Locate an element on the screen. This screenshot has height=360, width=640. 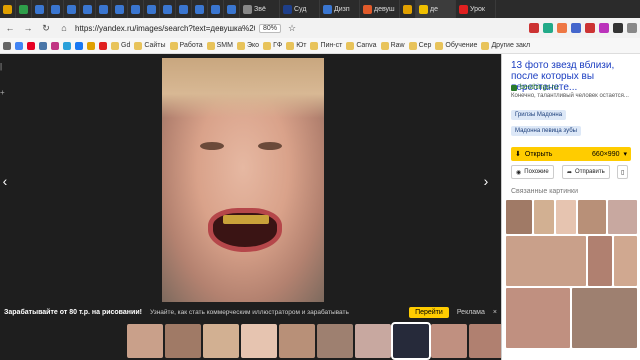
browser-tab: Суд is located at coordinates (300, 9).